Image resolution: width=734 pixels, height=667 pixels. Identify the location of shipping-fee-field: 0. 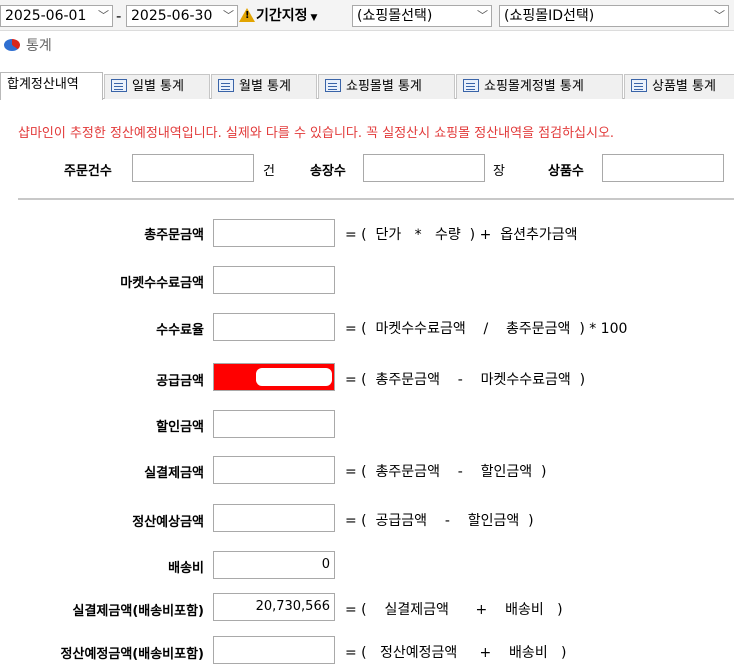
(274, 565).